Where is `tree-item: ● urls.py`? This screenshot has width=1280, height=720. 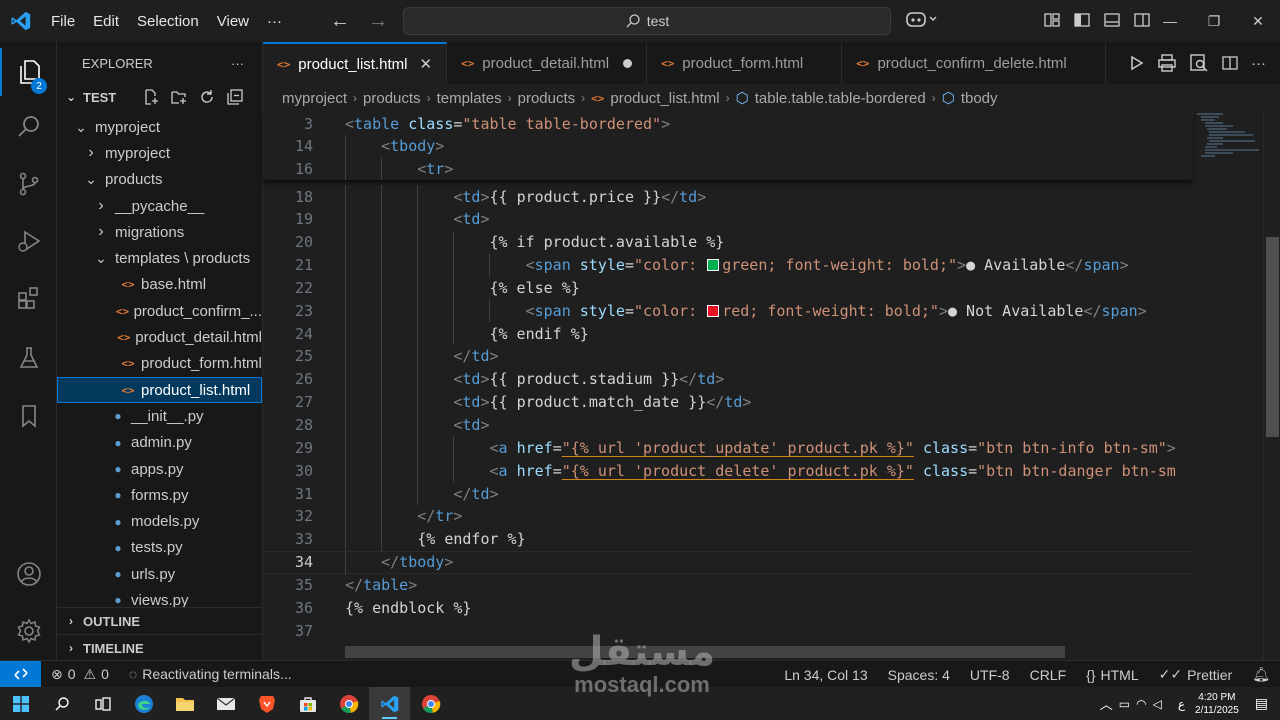
tree-item: ● urls.py is located at coordinates (159, 574).